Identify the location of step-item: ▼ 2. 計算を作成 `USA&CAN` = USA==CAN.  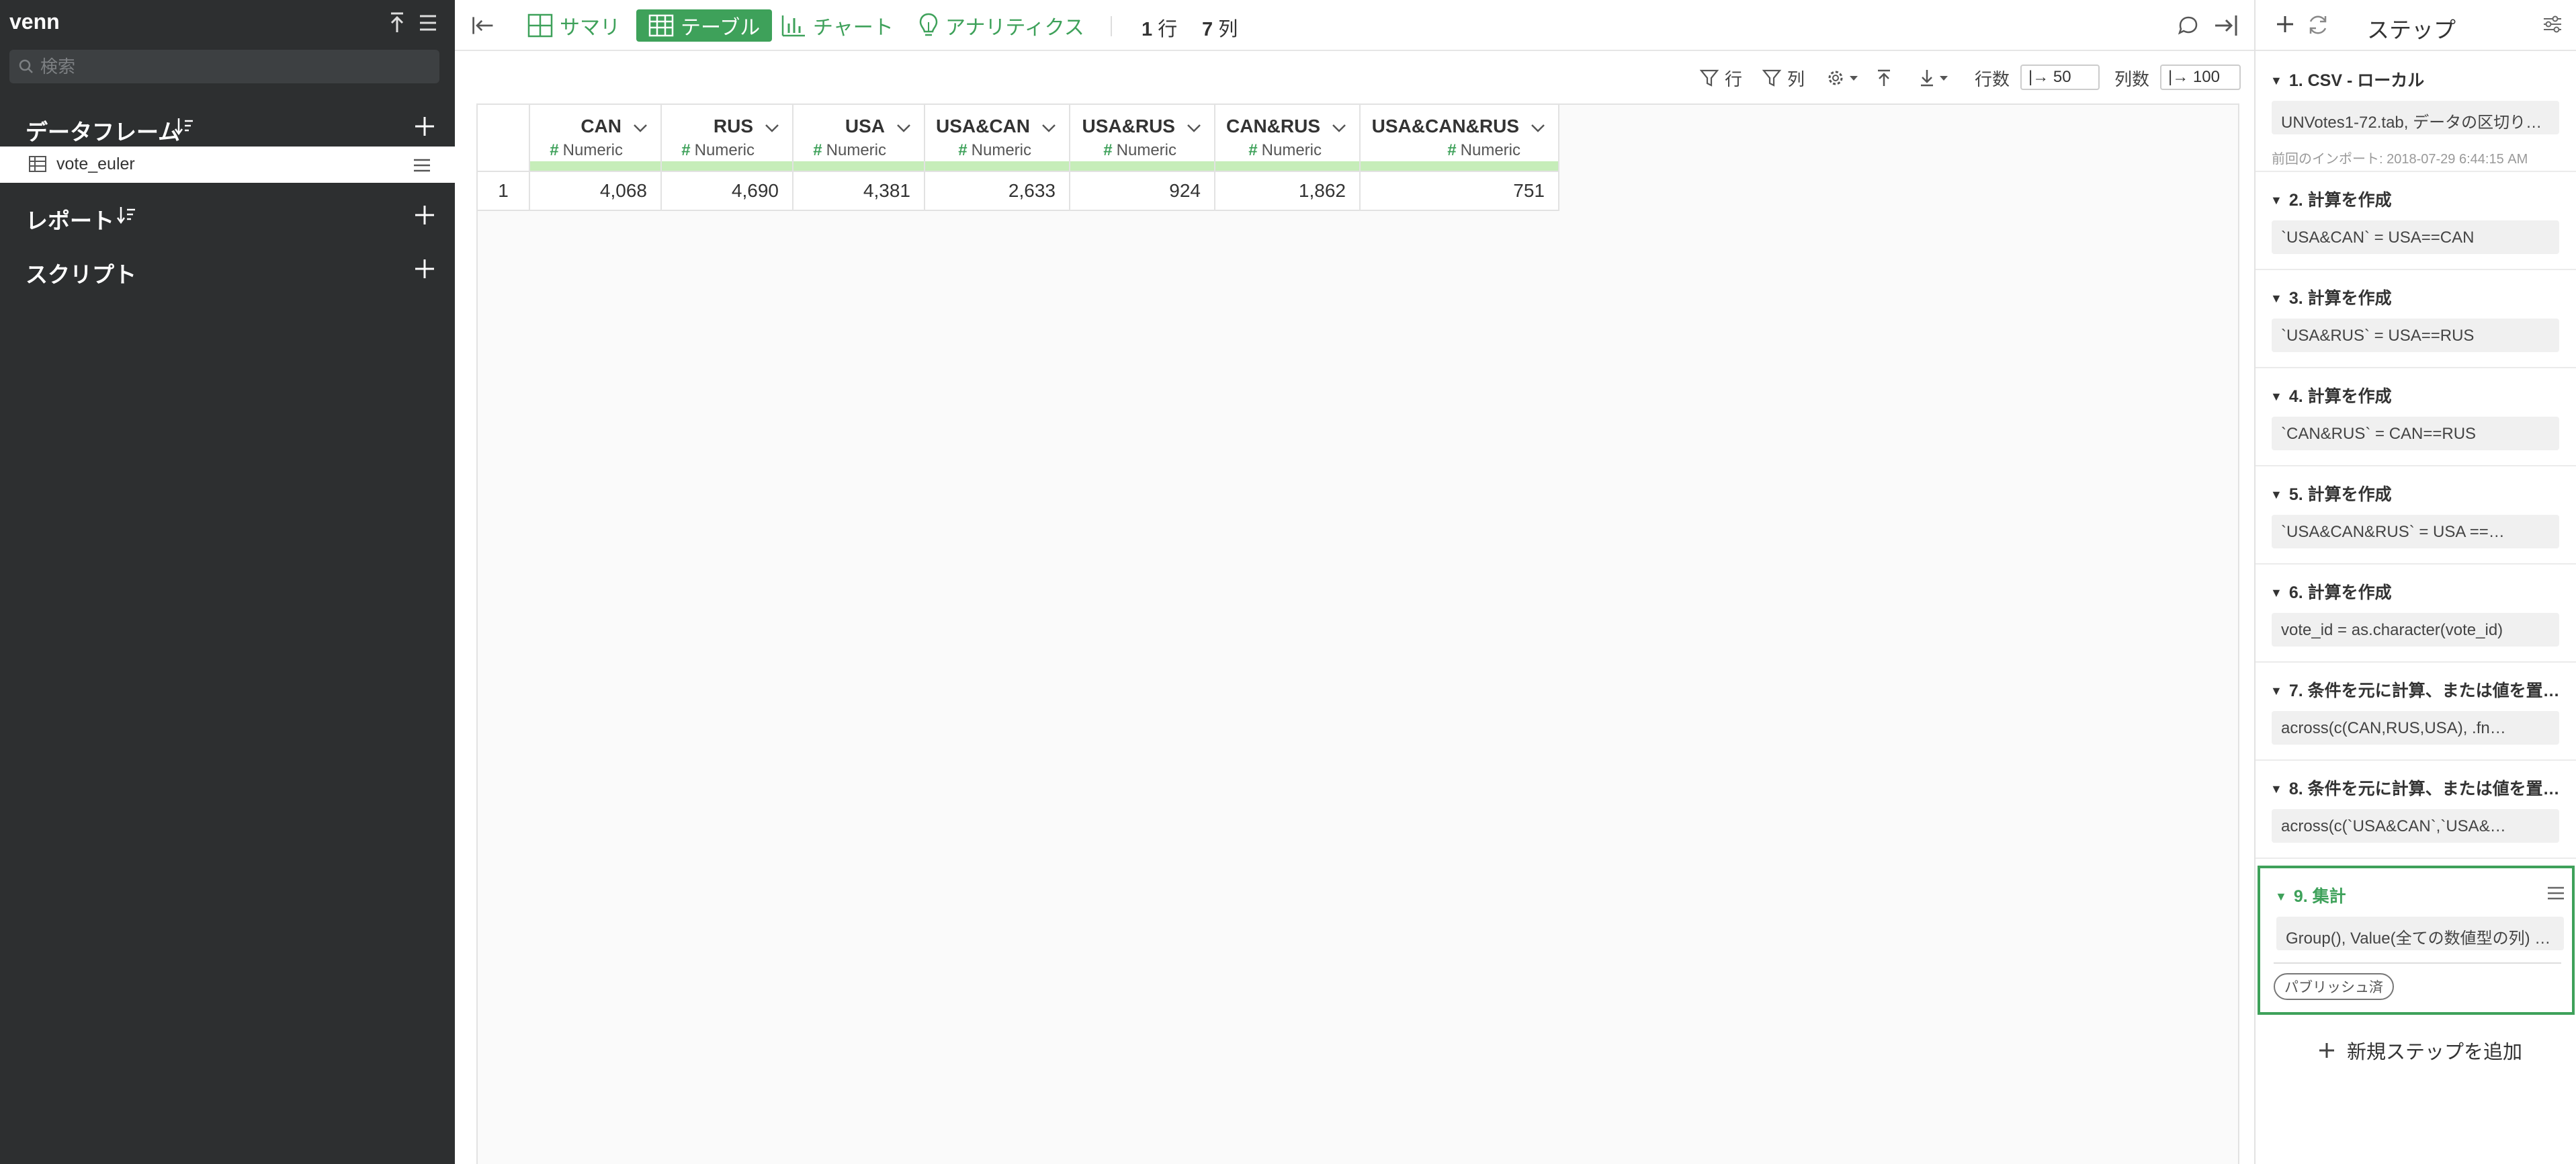
(2416, 221).